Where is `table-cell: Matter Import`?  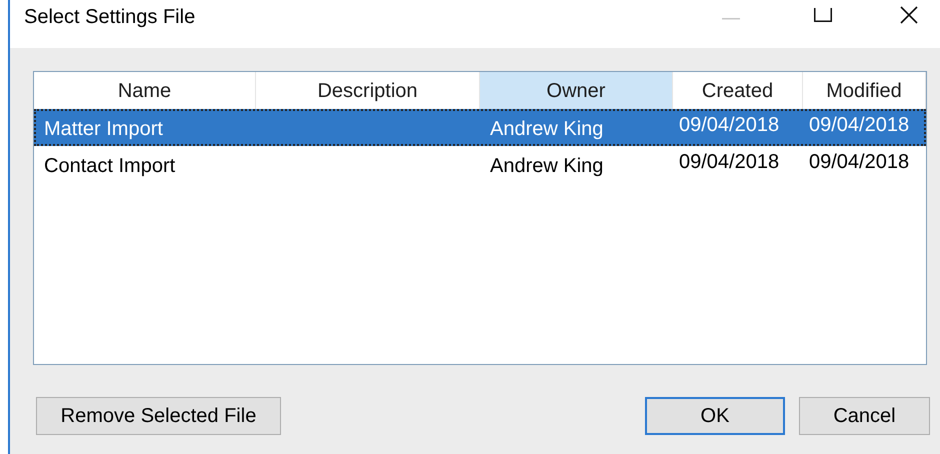
table-cell: Matter Import is located at coordinates (103, 129).